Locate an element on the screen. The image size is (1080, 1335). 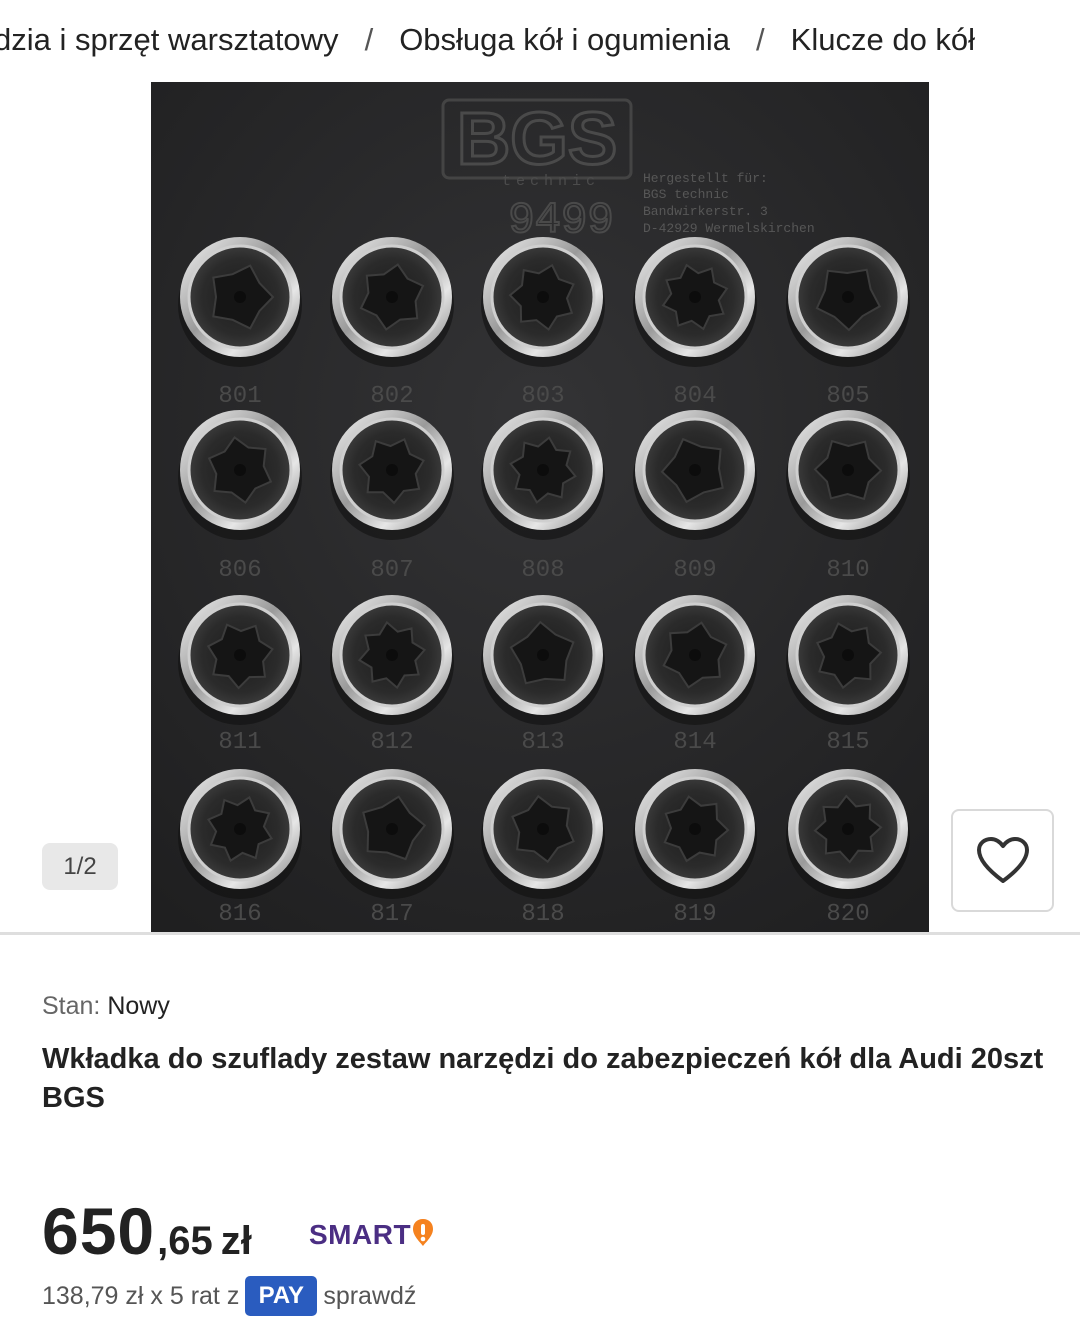
smart-exclamation-icon is located at coordinates (423, 1232).